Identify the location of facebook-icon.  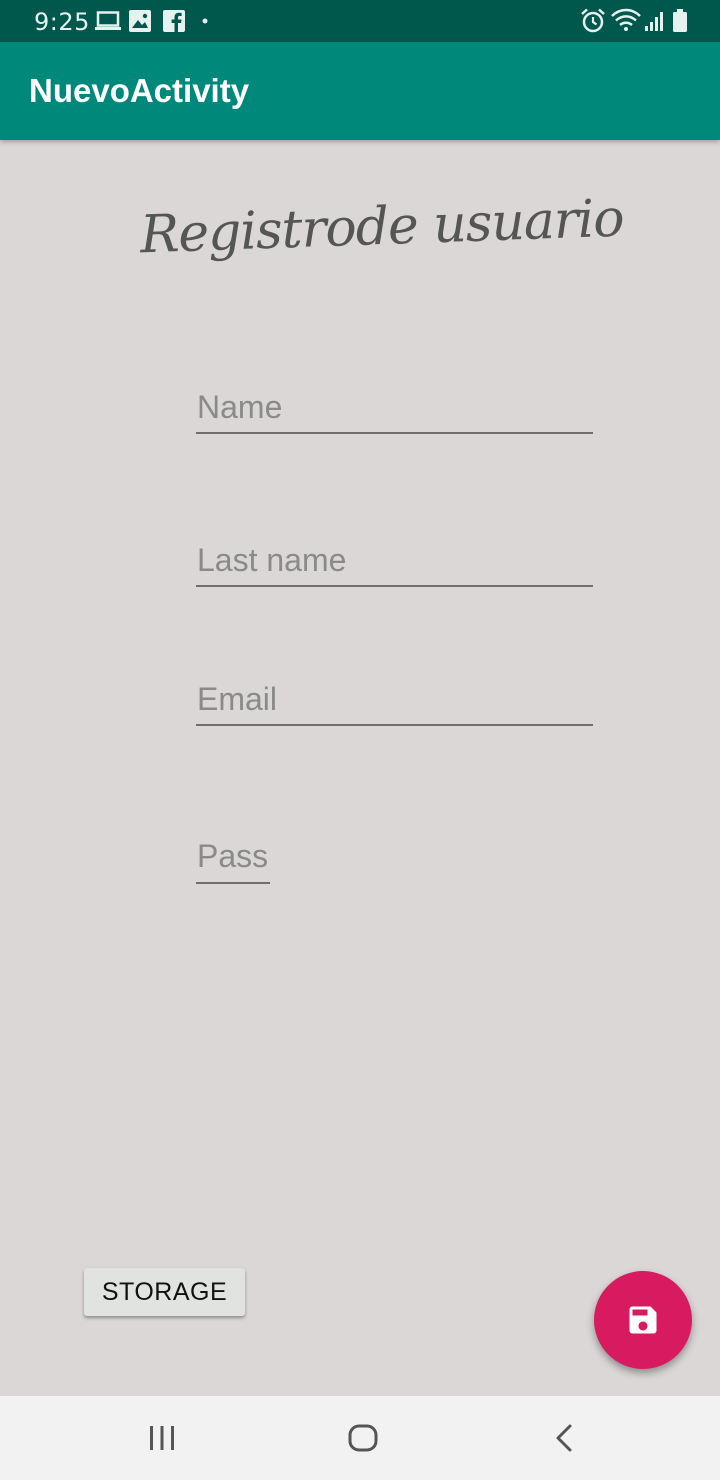
(174, 21).